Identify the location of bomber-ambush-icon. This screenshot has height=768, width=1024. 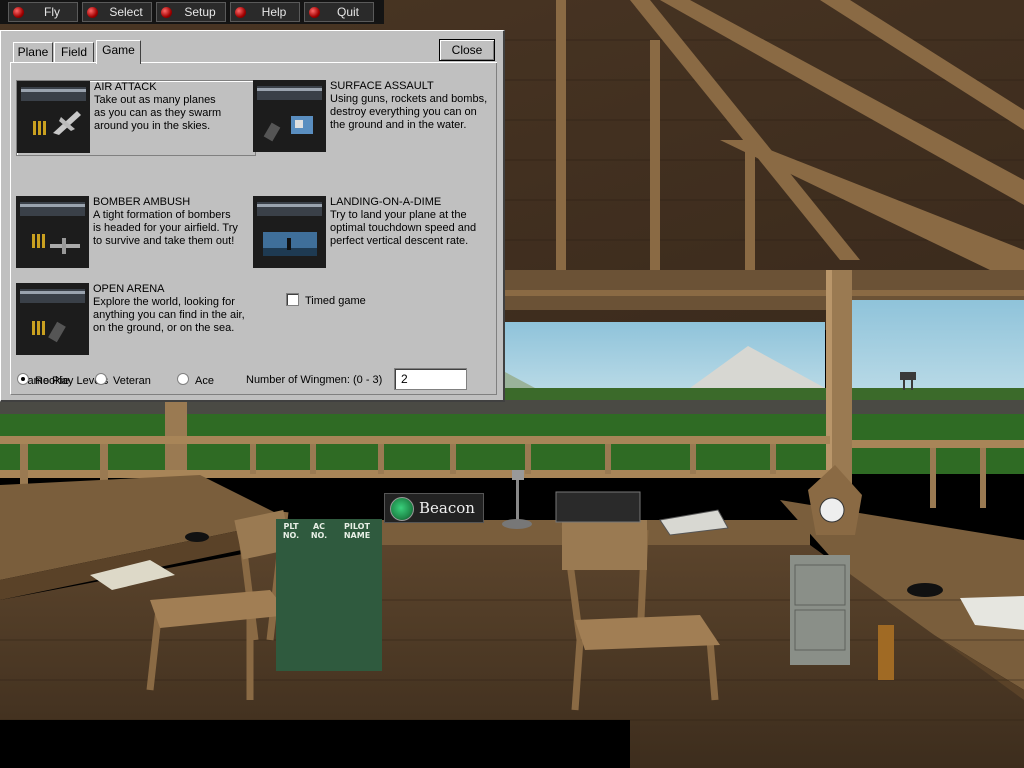
(52, 232).